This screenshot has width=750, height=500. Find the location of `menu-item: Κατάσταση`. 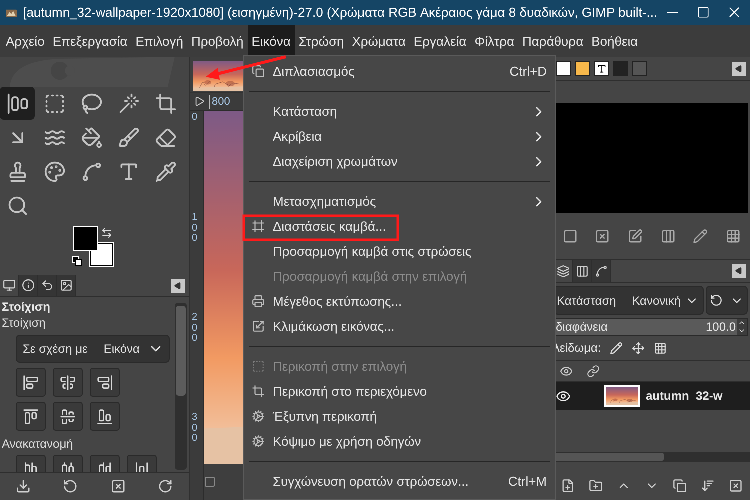

menu-item: Κατάσταση is located at coordinates (399, 111).